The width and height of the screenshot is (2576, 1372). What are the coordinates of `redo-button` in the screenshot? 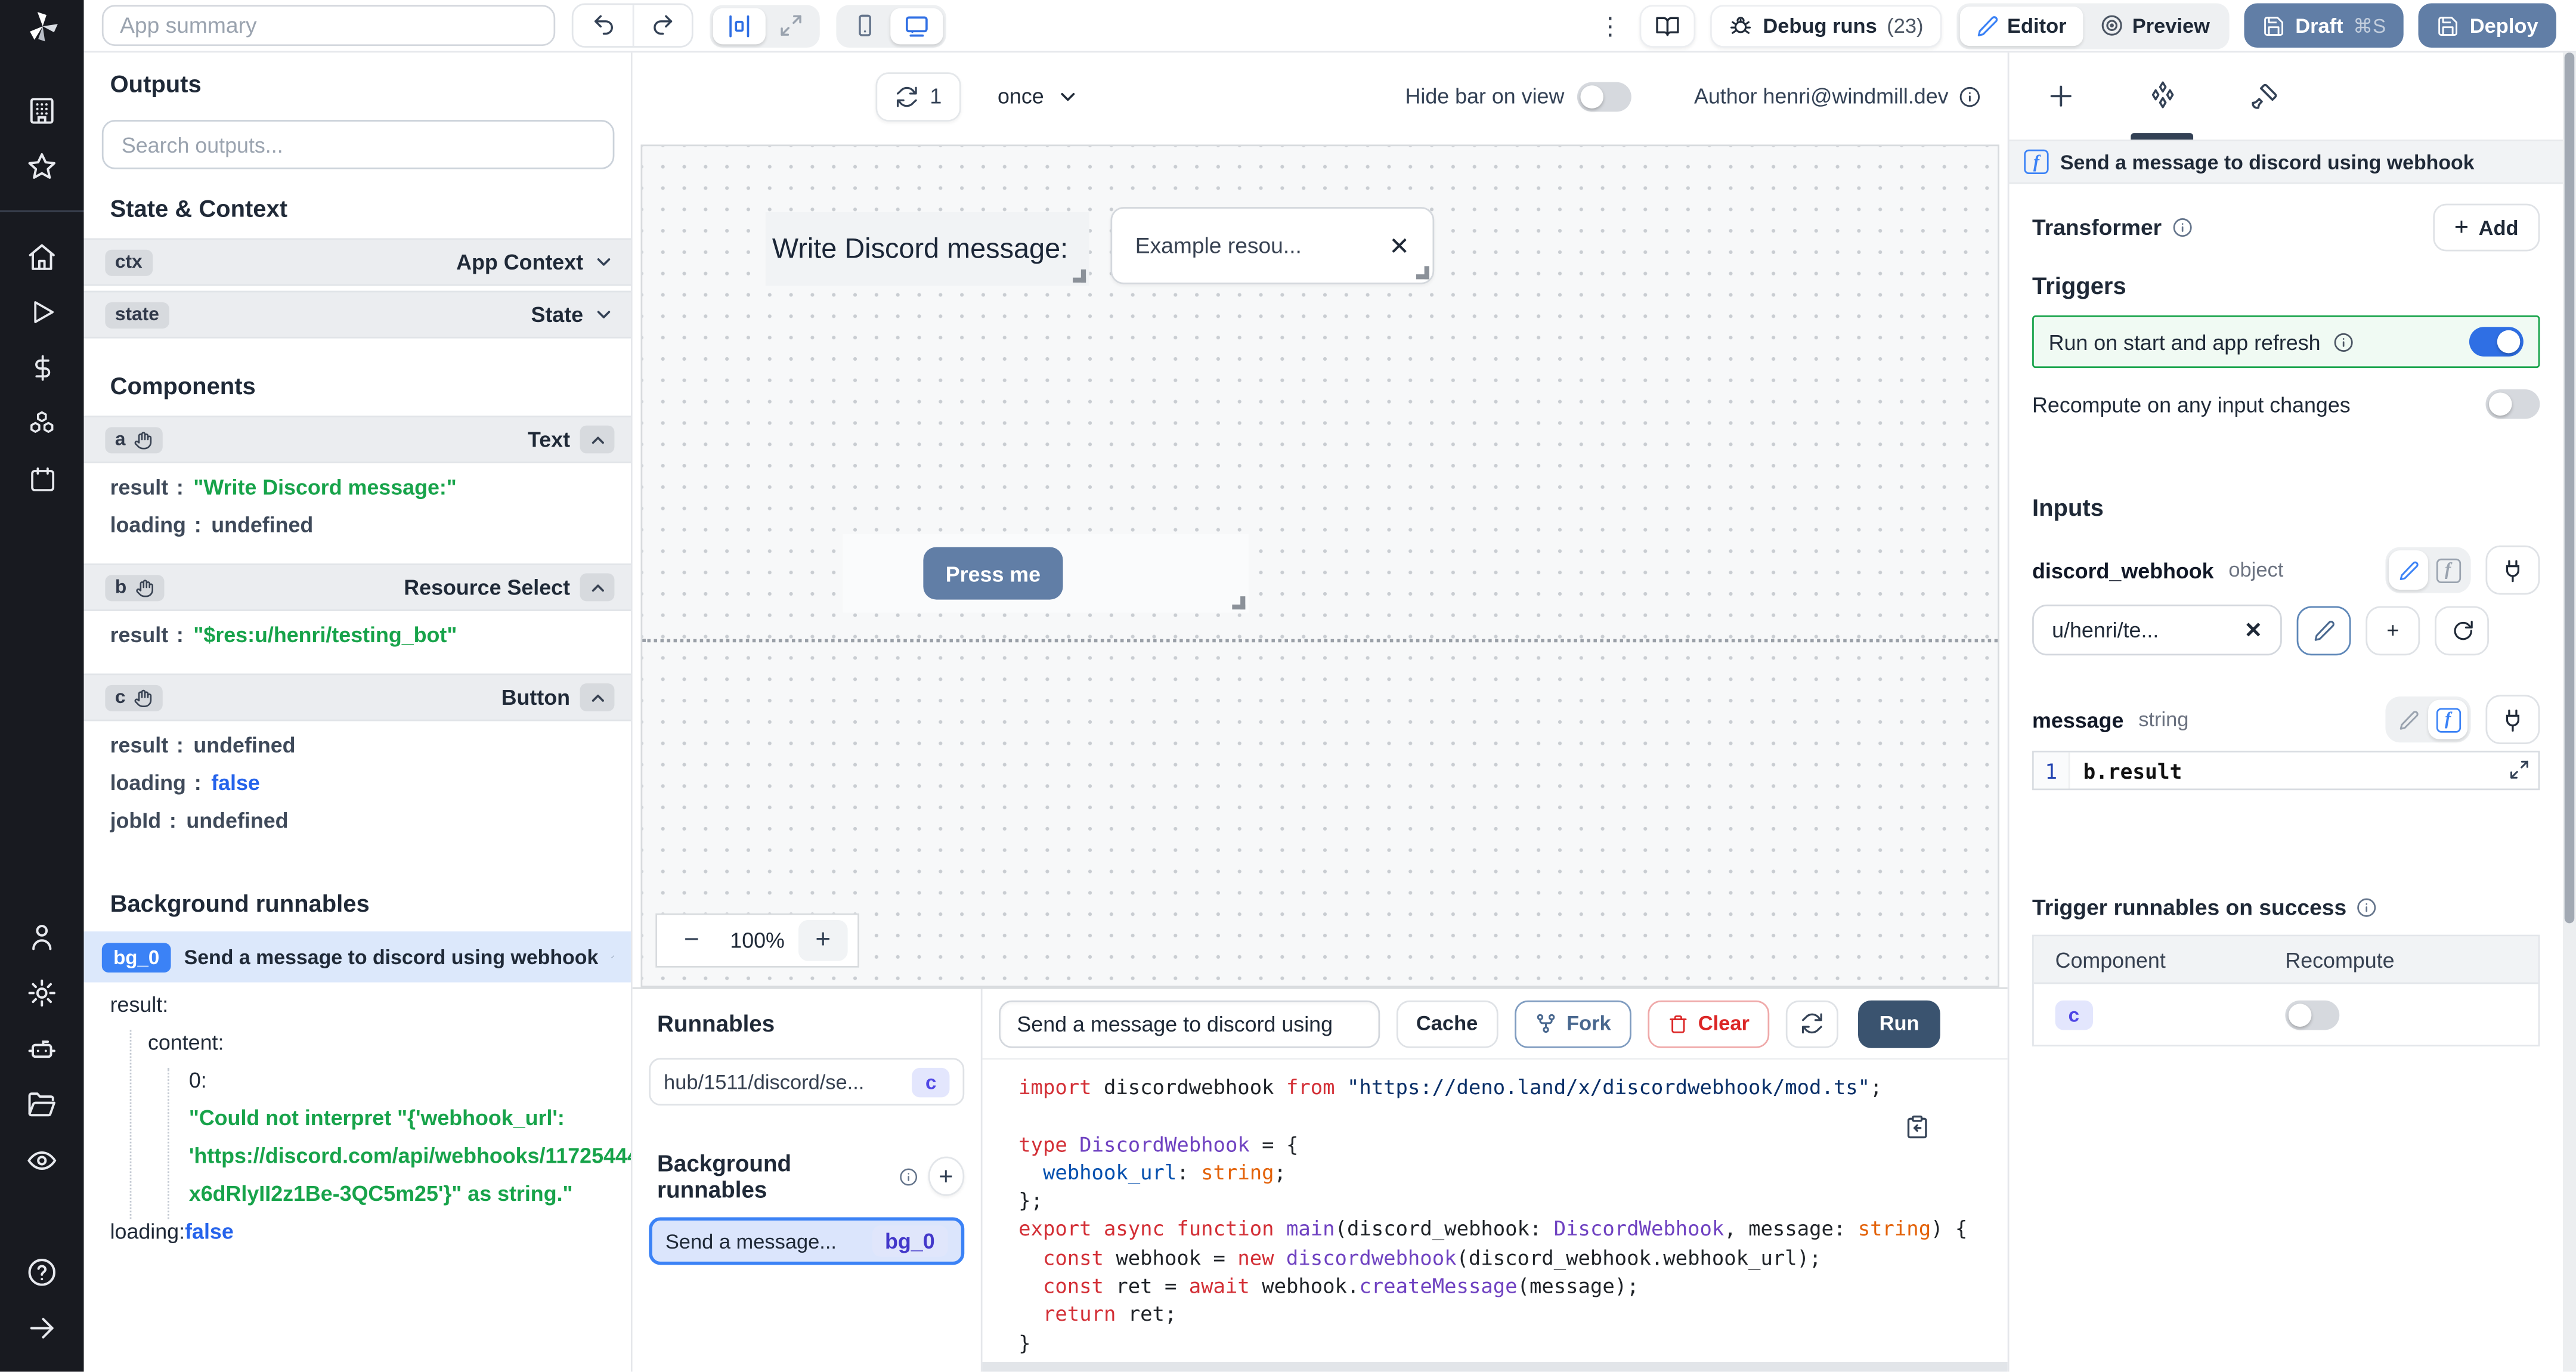 It's located at (662, 26).